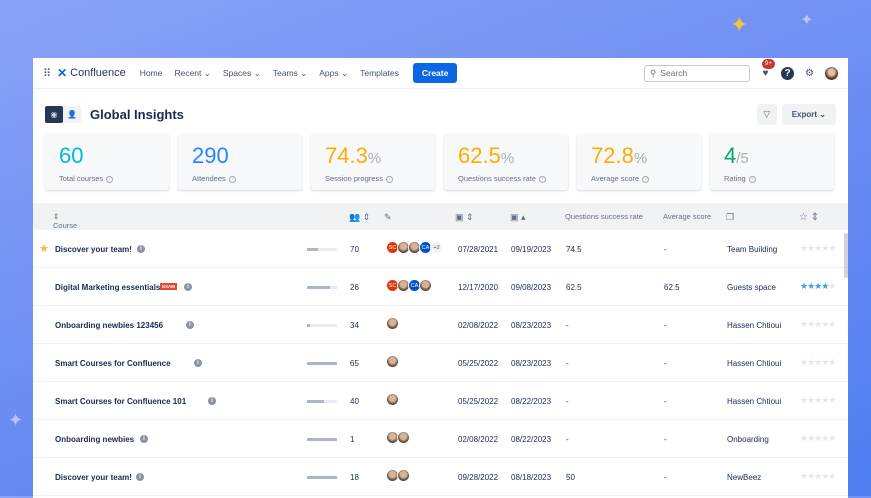  What do you see at coordinates (767, 69) in the screenshot?
I see `notifications-icon: ♥ 9+` at bounding box center [767, 69].